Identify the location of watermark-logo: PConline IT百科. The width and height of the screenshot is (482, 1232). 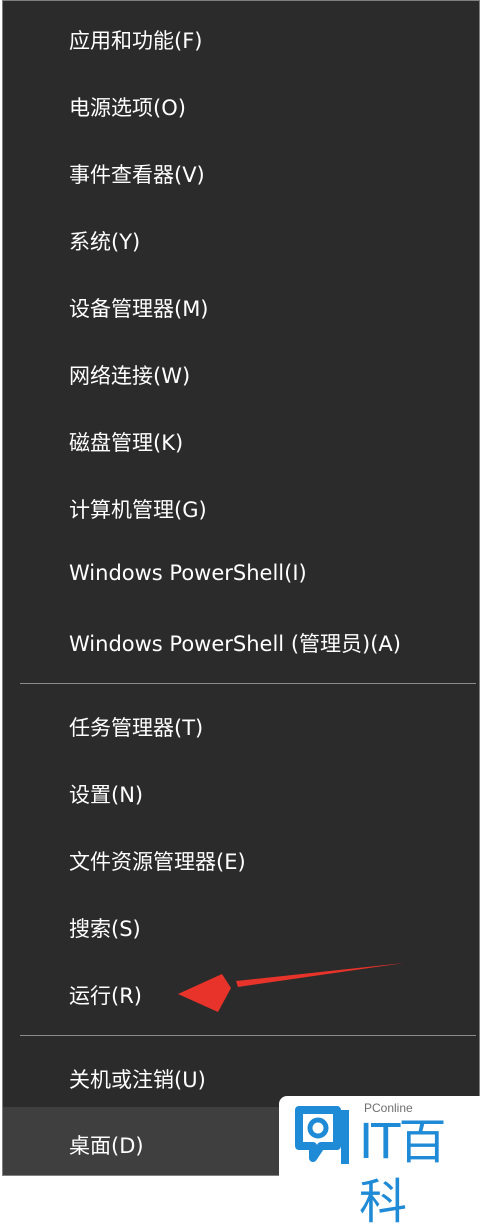
(380, 1163).